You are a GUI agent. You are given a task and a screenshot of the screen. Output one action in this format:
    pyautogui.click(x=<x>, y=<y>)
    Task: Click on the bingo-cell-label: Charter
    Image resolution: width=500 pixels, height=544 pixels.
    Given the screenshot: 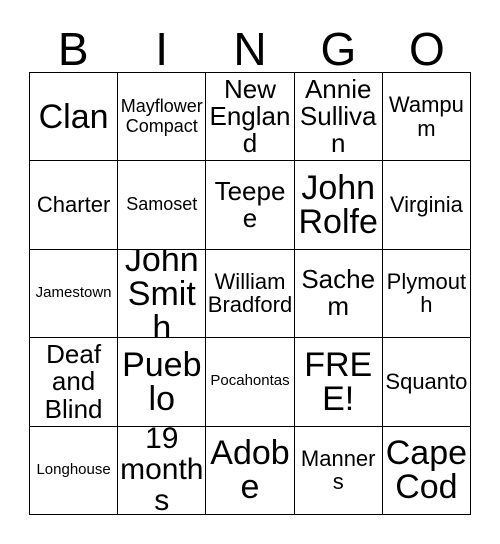 What is the action you would take?
    pyautogui.click(x=73, y=205)
    